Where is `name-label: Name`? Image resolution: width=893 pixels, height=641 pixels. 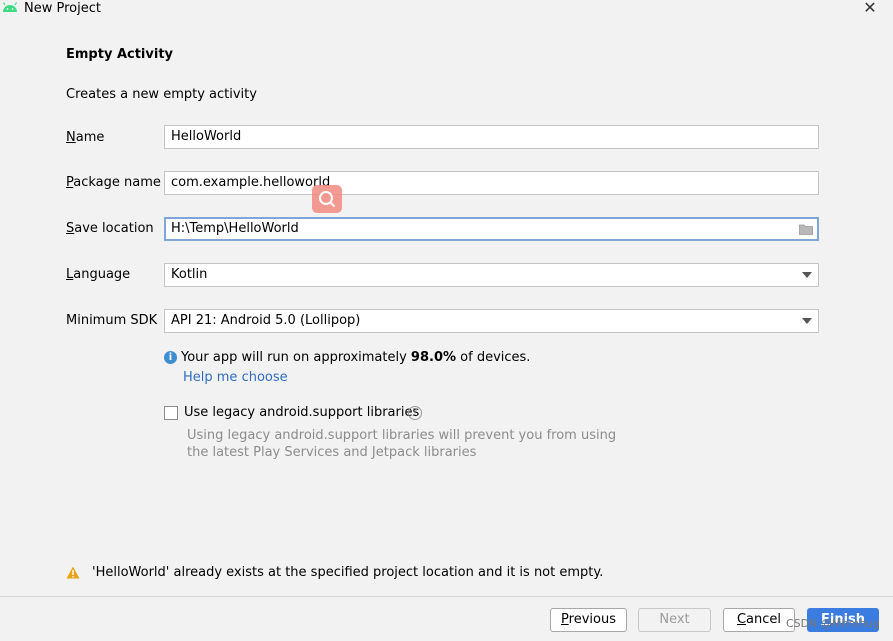 name-label: Name is located at coordinates (85, 137).